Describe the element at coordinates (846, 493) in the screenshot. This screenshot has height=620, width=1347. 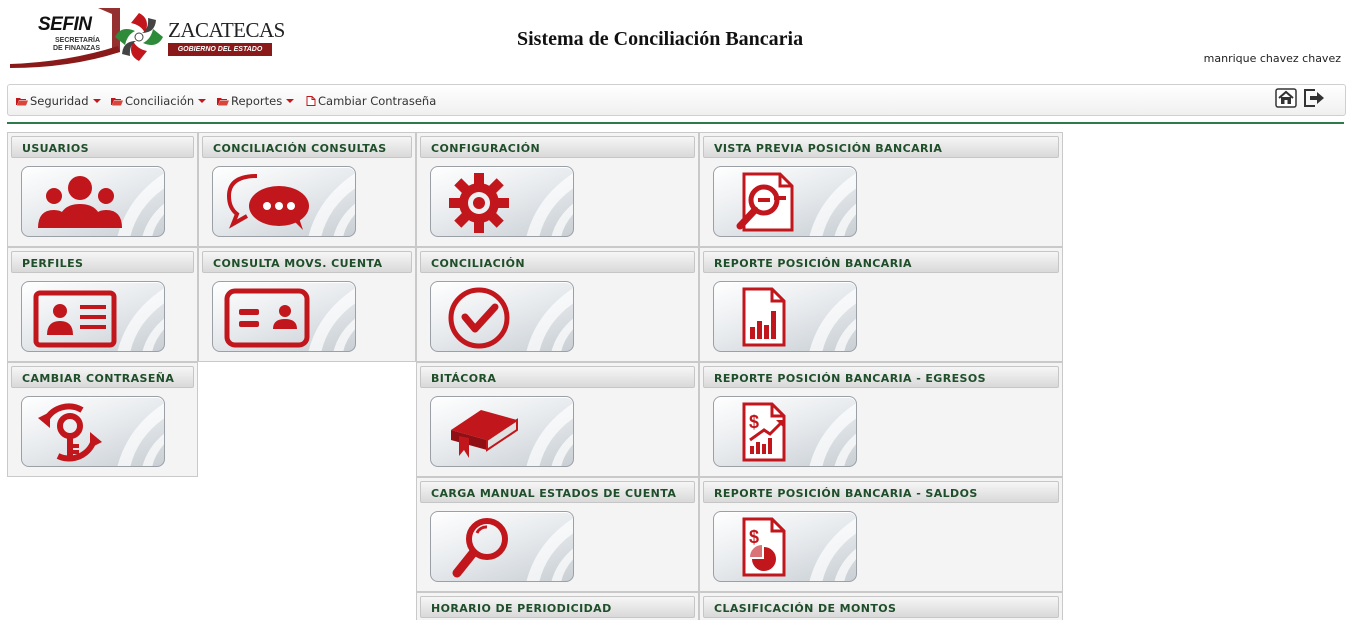
I see `tile-title: REPORTE POSICIÓN BANCARIA - SALDOS` at that location.